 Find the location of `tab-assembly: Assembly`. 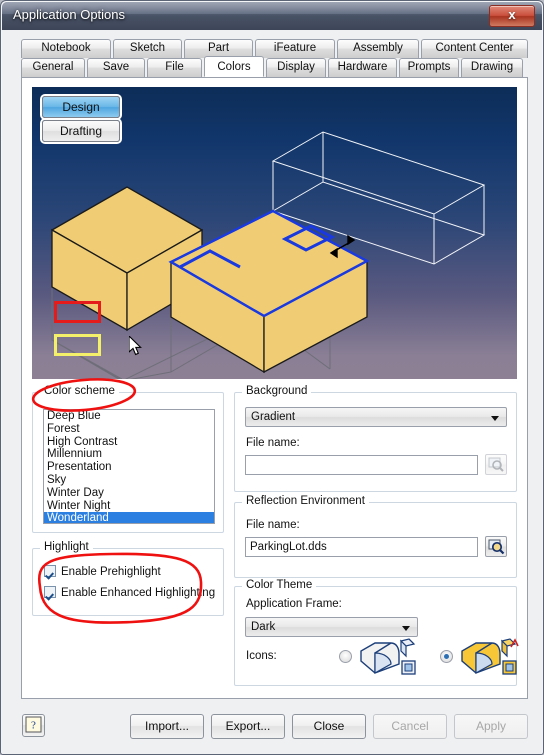

tab-assembly: Assembly is located at coordinates (378, 48).